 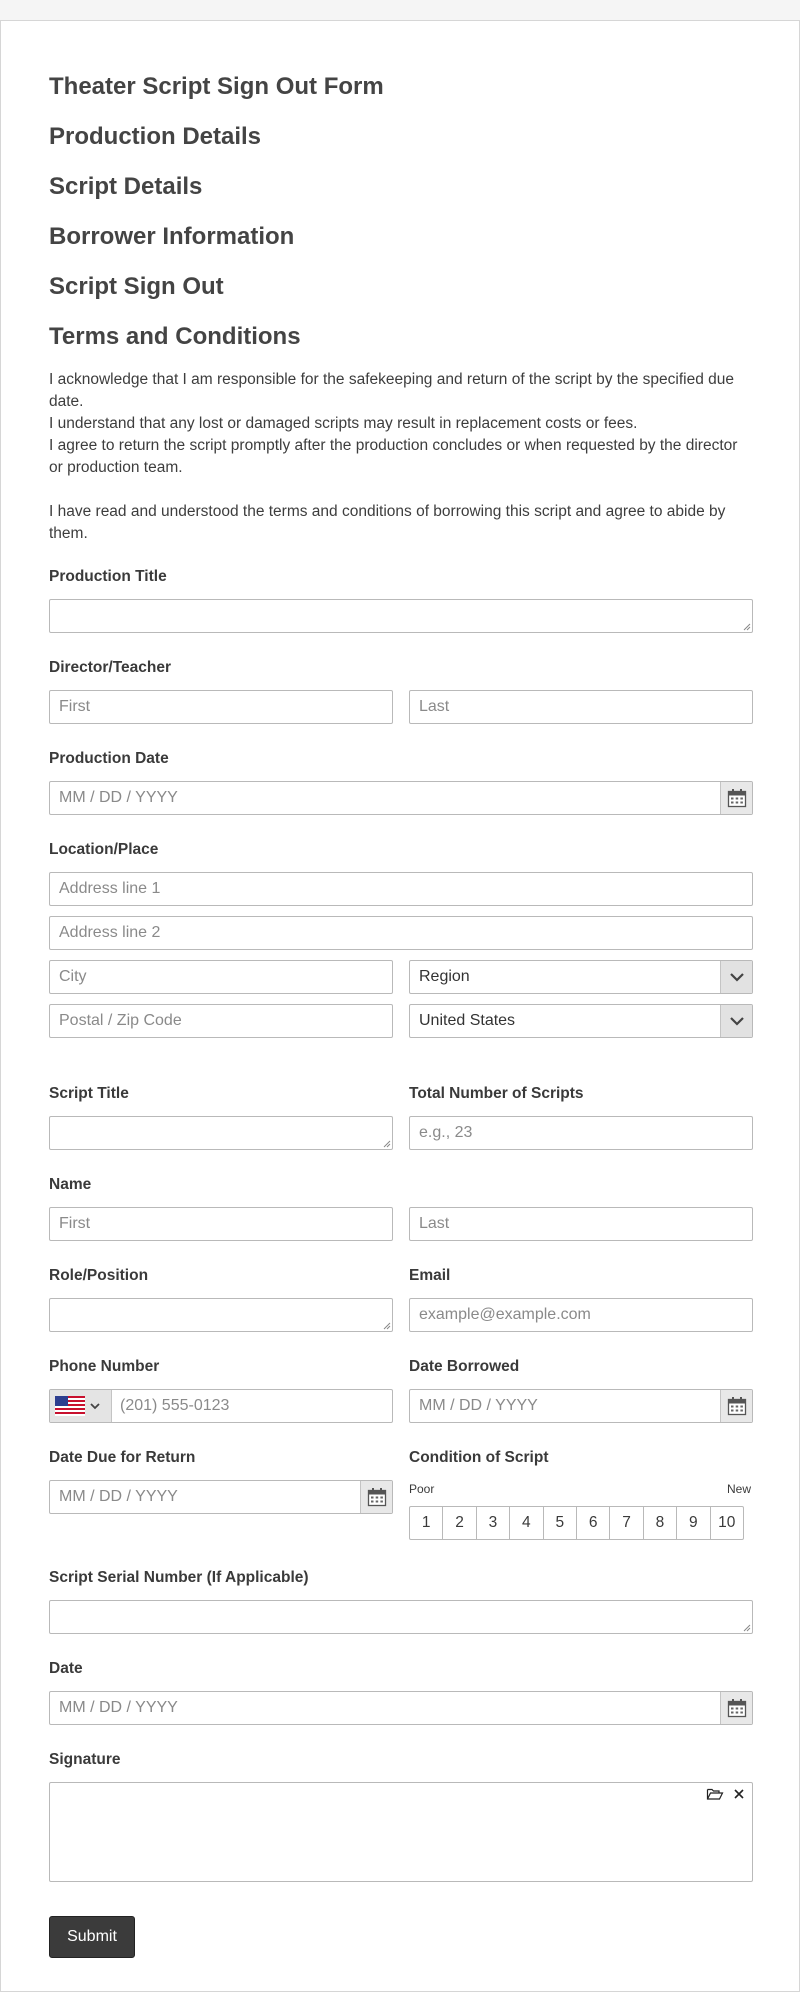 What do you see at coordinates (401, 1617) in the screenshot?
I see `serial-input` at bounding box center [401, 1617].